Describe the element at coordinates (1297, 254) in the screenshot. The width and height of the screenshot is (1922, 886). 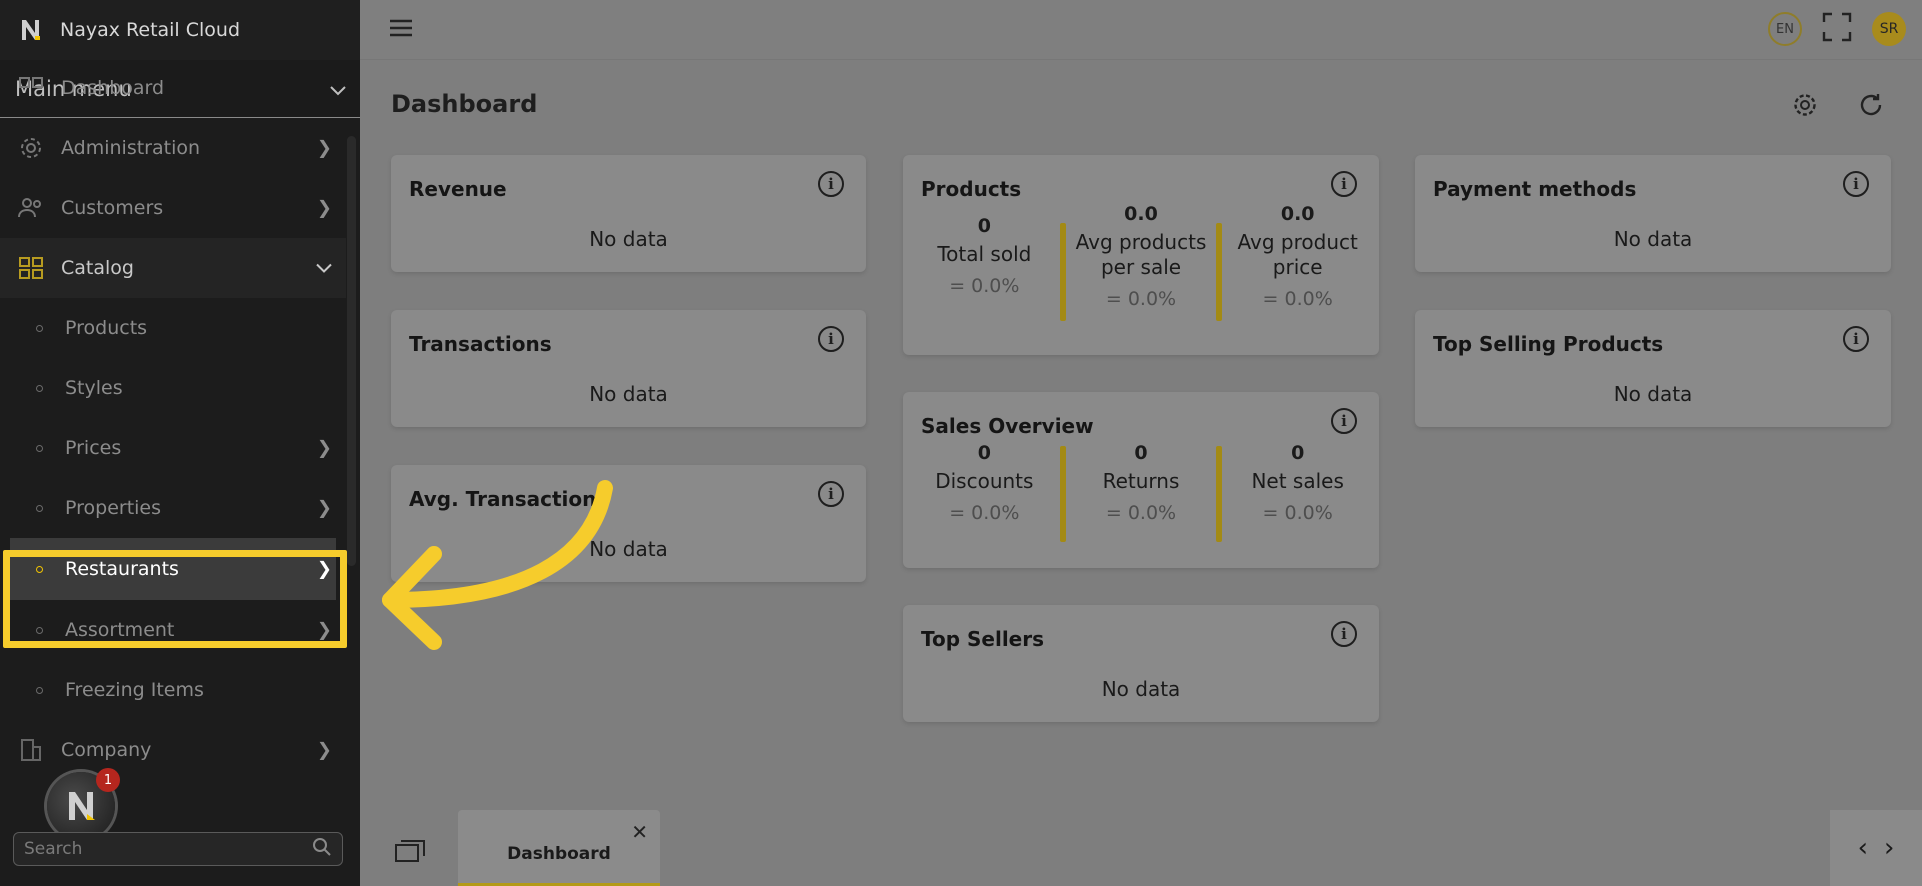
I see `stat-label: Avg product price` at that location.